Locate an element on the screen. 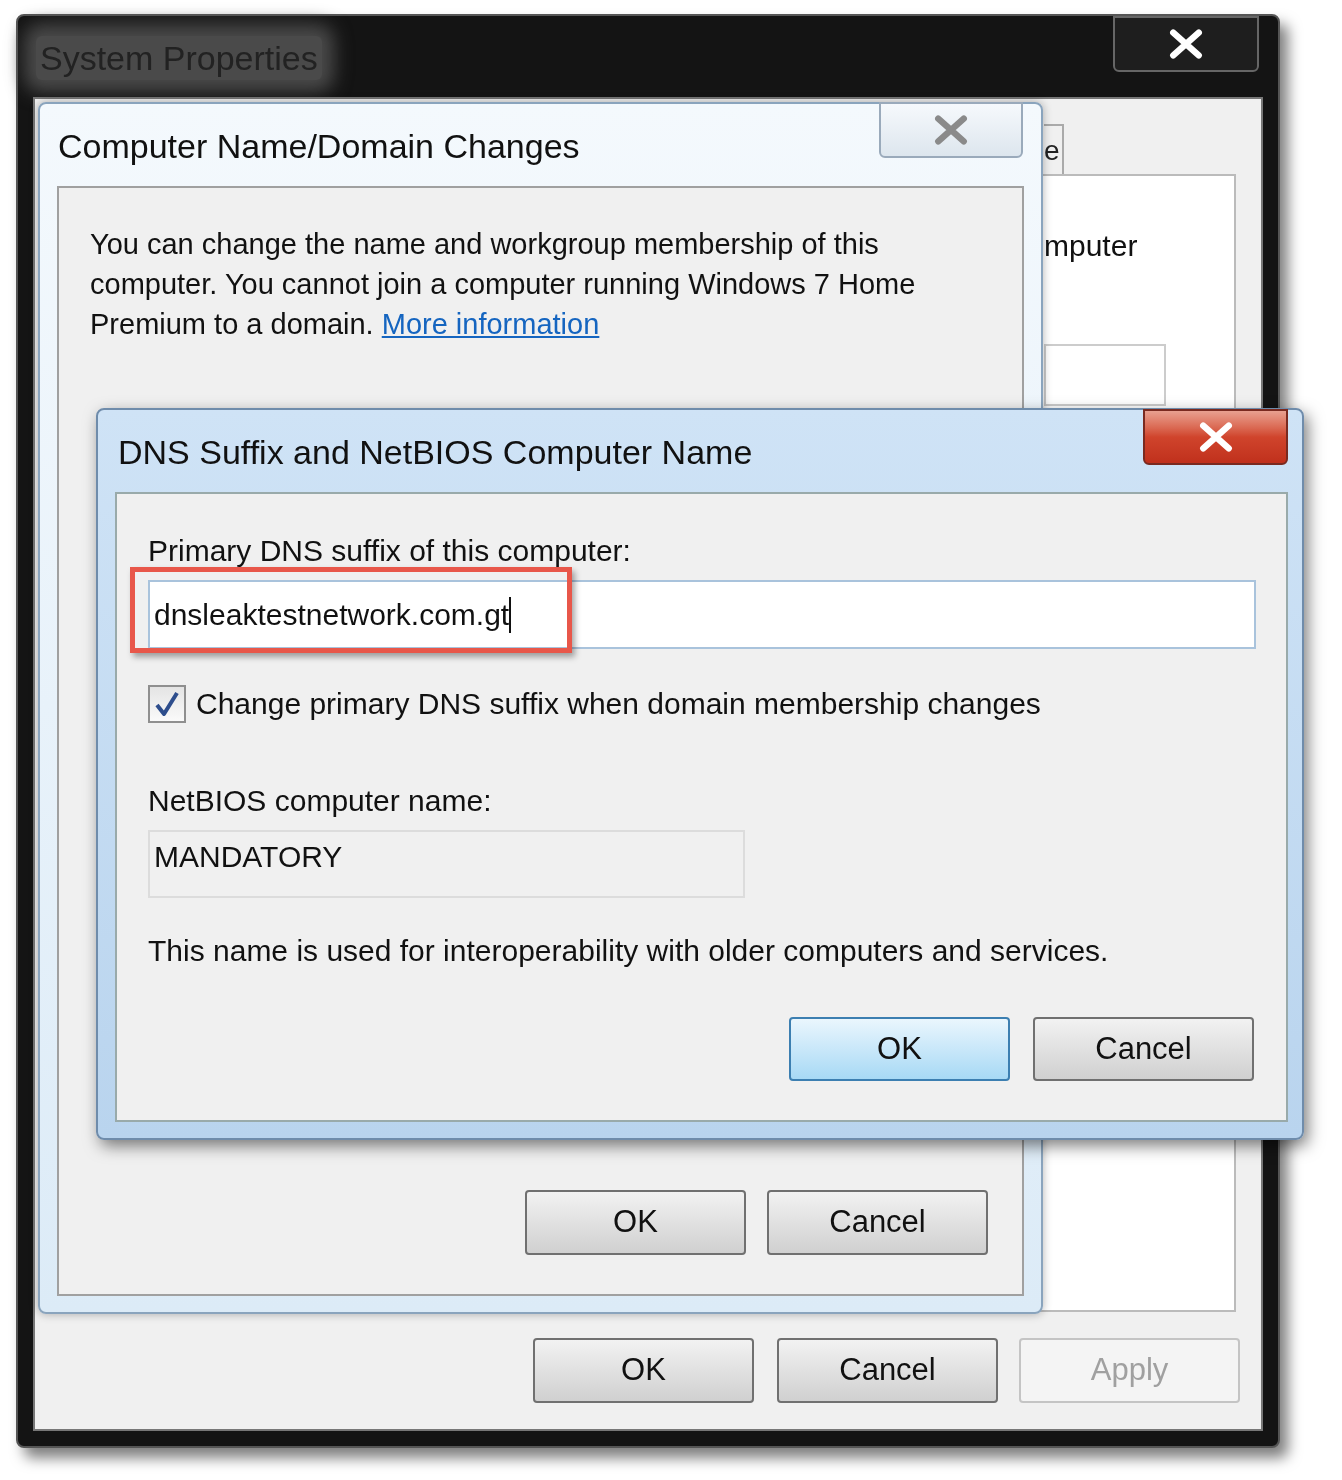  checkmark-icon is located at coordinates (167, 704).